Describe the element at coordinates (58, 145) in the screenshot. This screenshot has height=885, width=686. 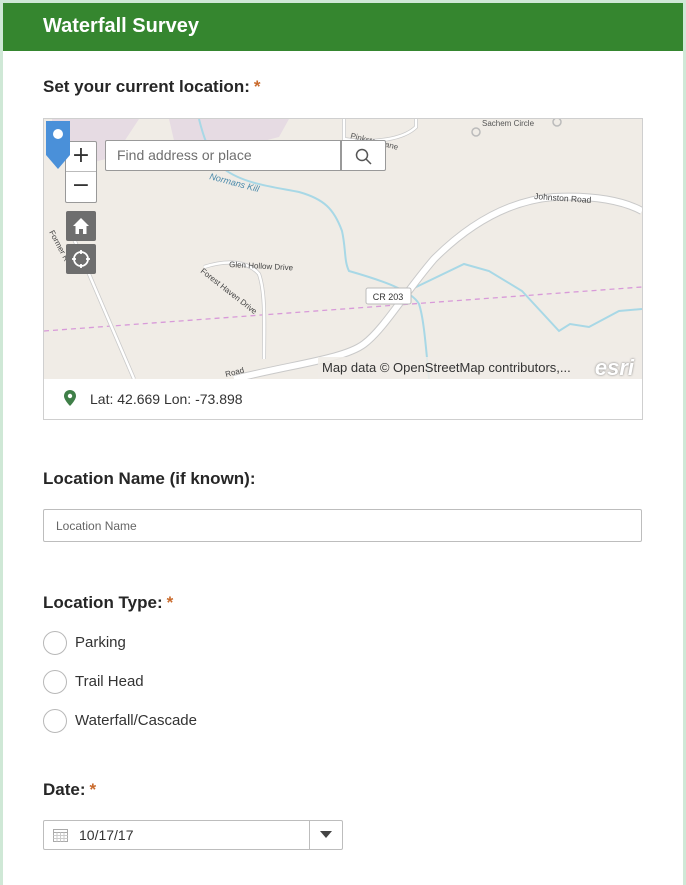
I see `map-pin-icon` at that location.